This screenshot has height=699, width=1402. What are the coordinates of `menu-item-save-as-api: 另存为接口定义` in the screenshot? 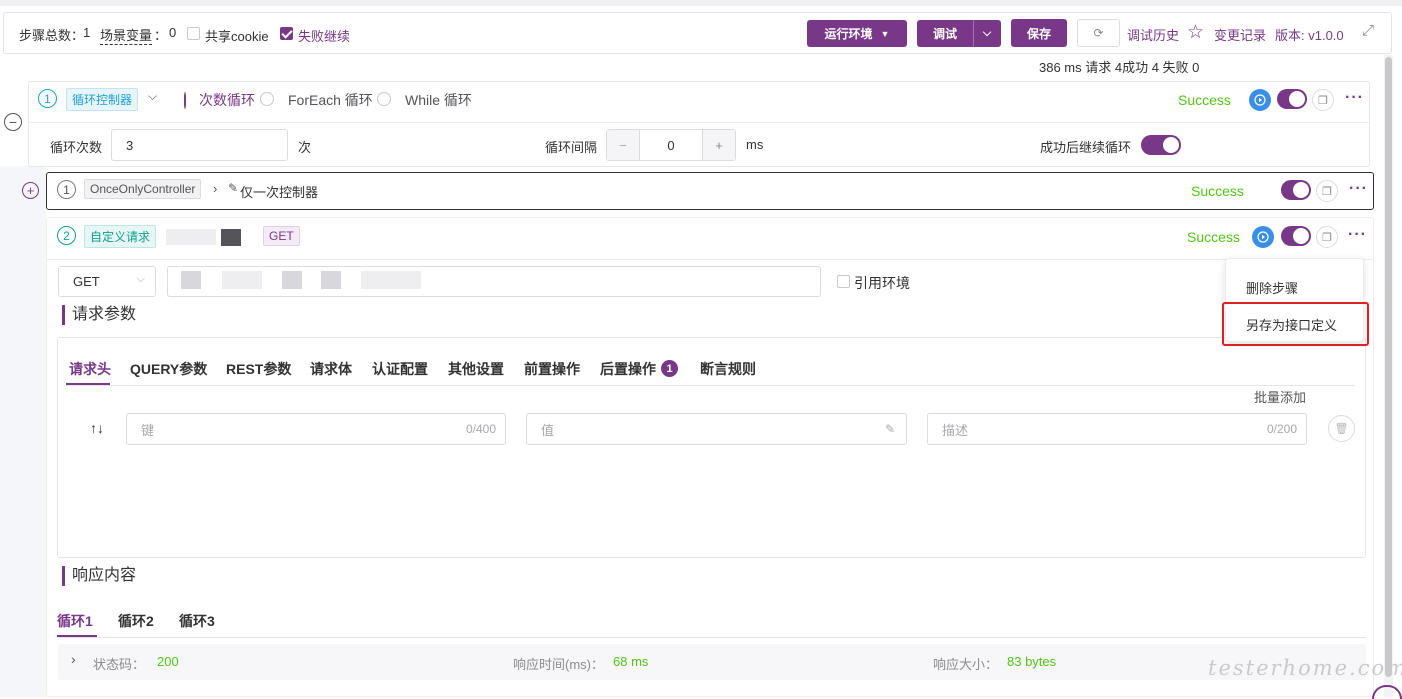 It's located at (1291, 324).